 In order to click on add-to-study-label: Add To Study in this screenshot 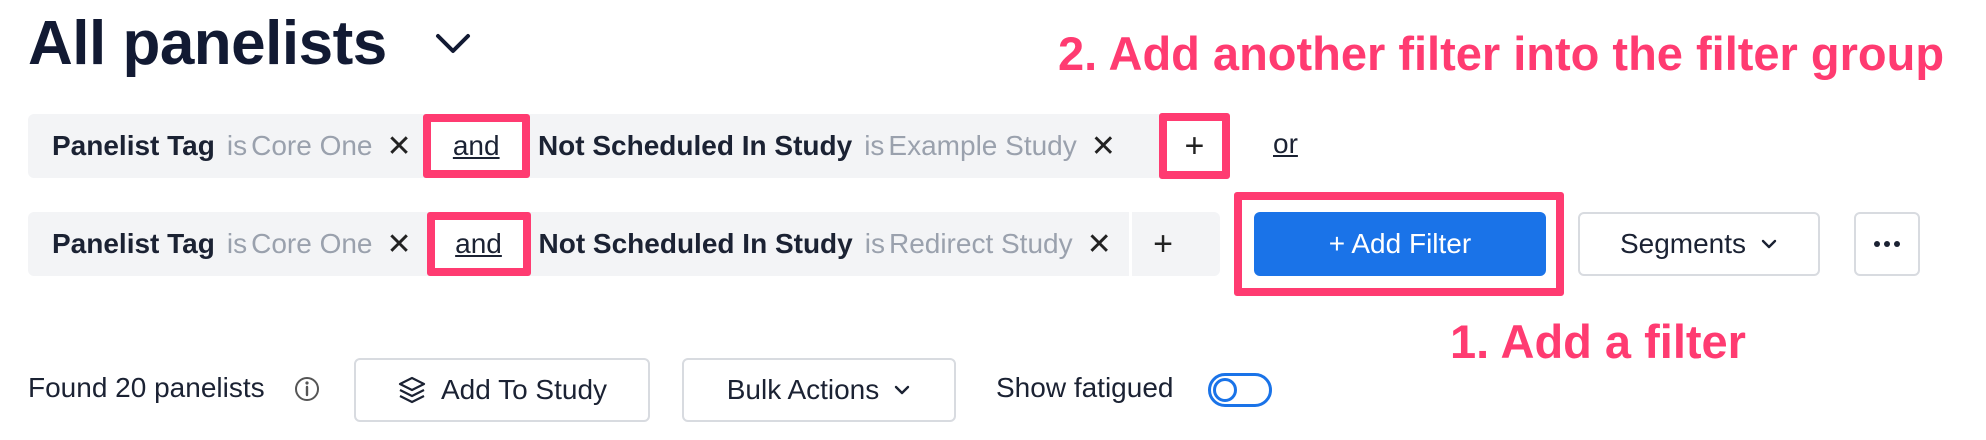, I will do `click(524, 389)`.